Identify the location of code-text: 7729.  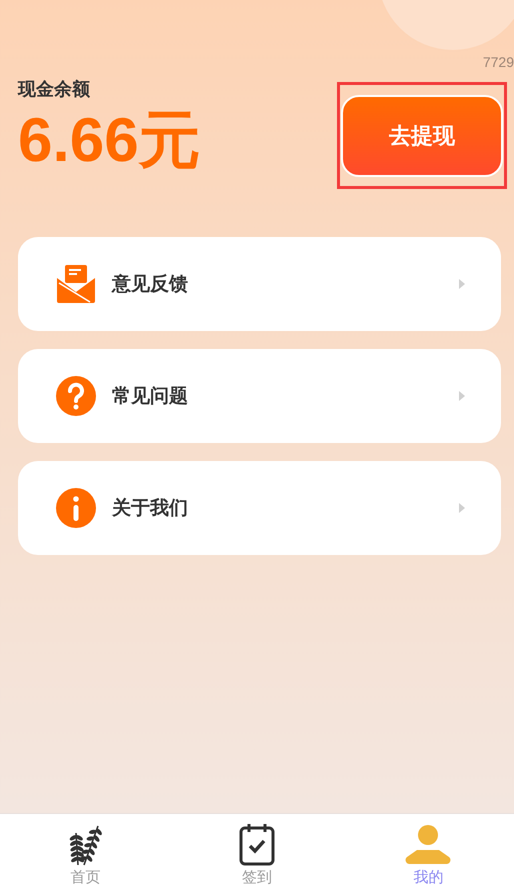
(498, 62).